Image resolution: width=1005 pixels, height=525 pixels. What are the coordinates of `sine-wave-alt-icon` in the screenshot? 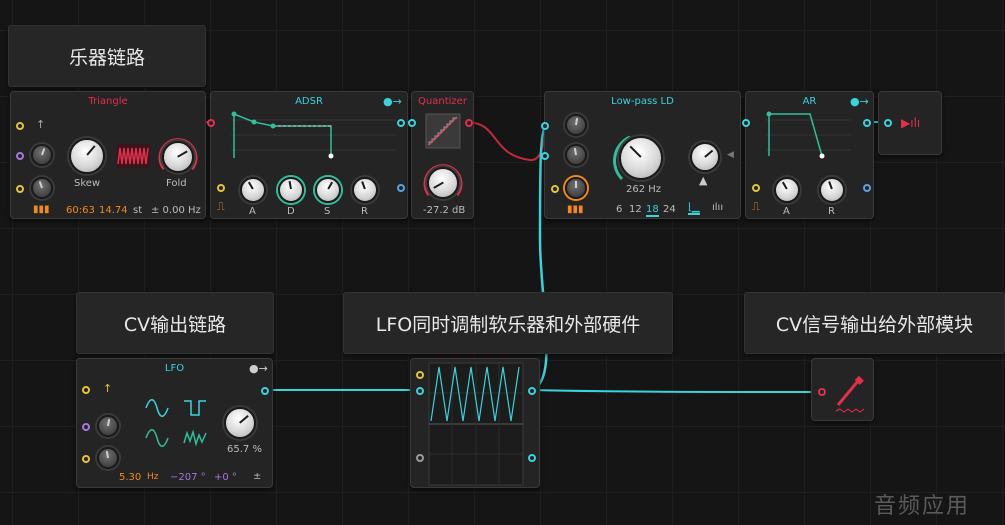 It's located at (157, 438).